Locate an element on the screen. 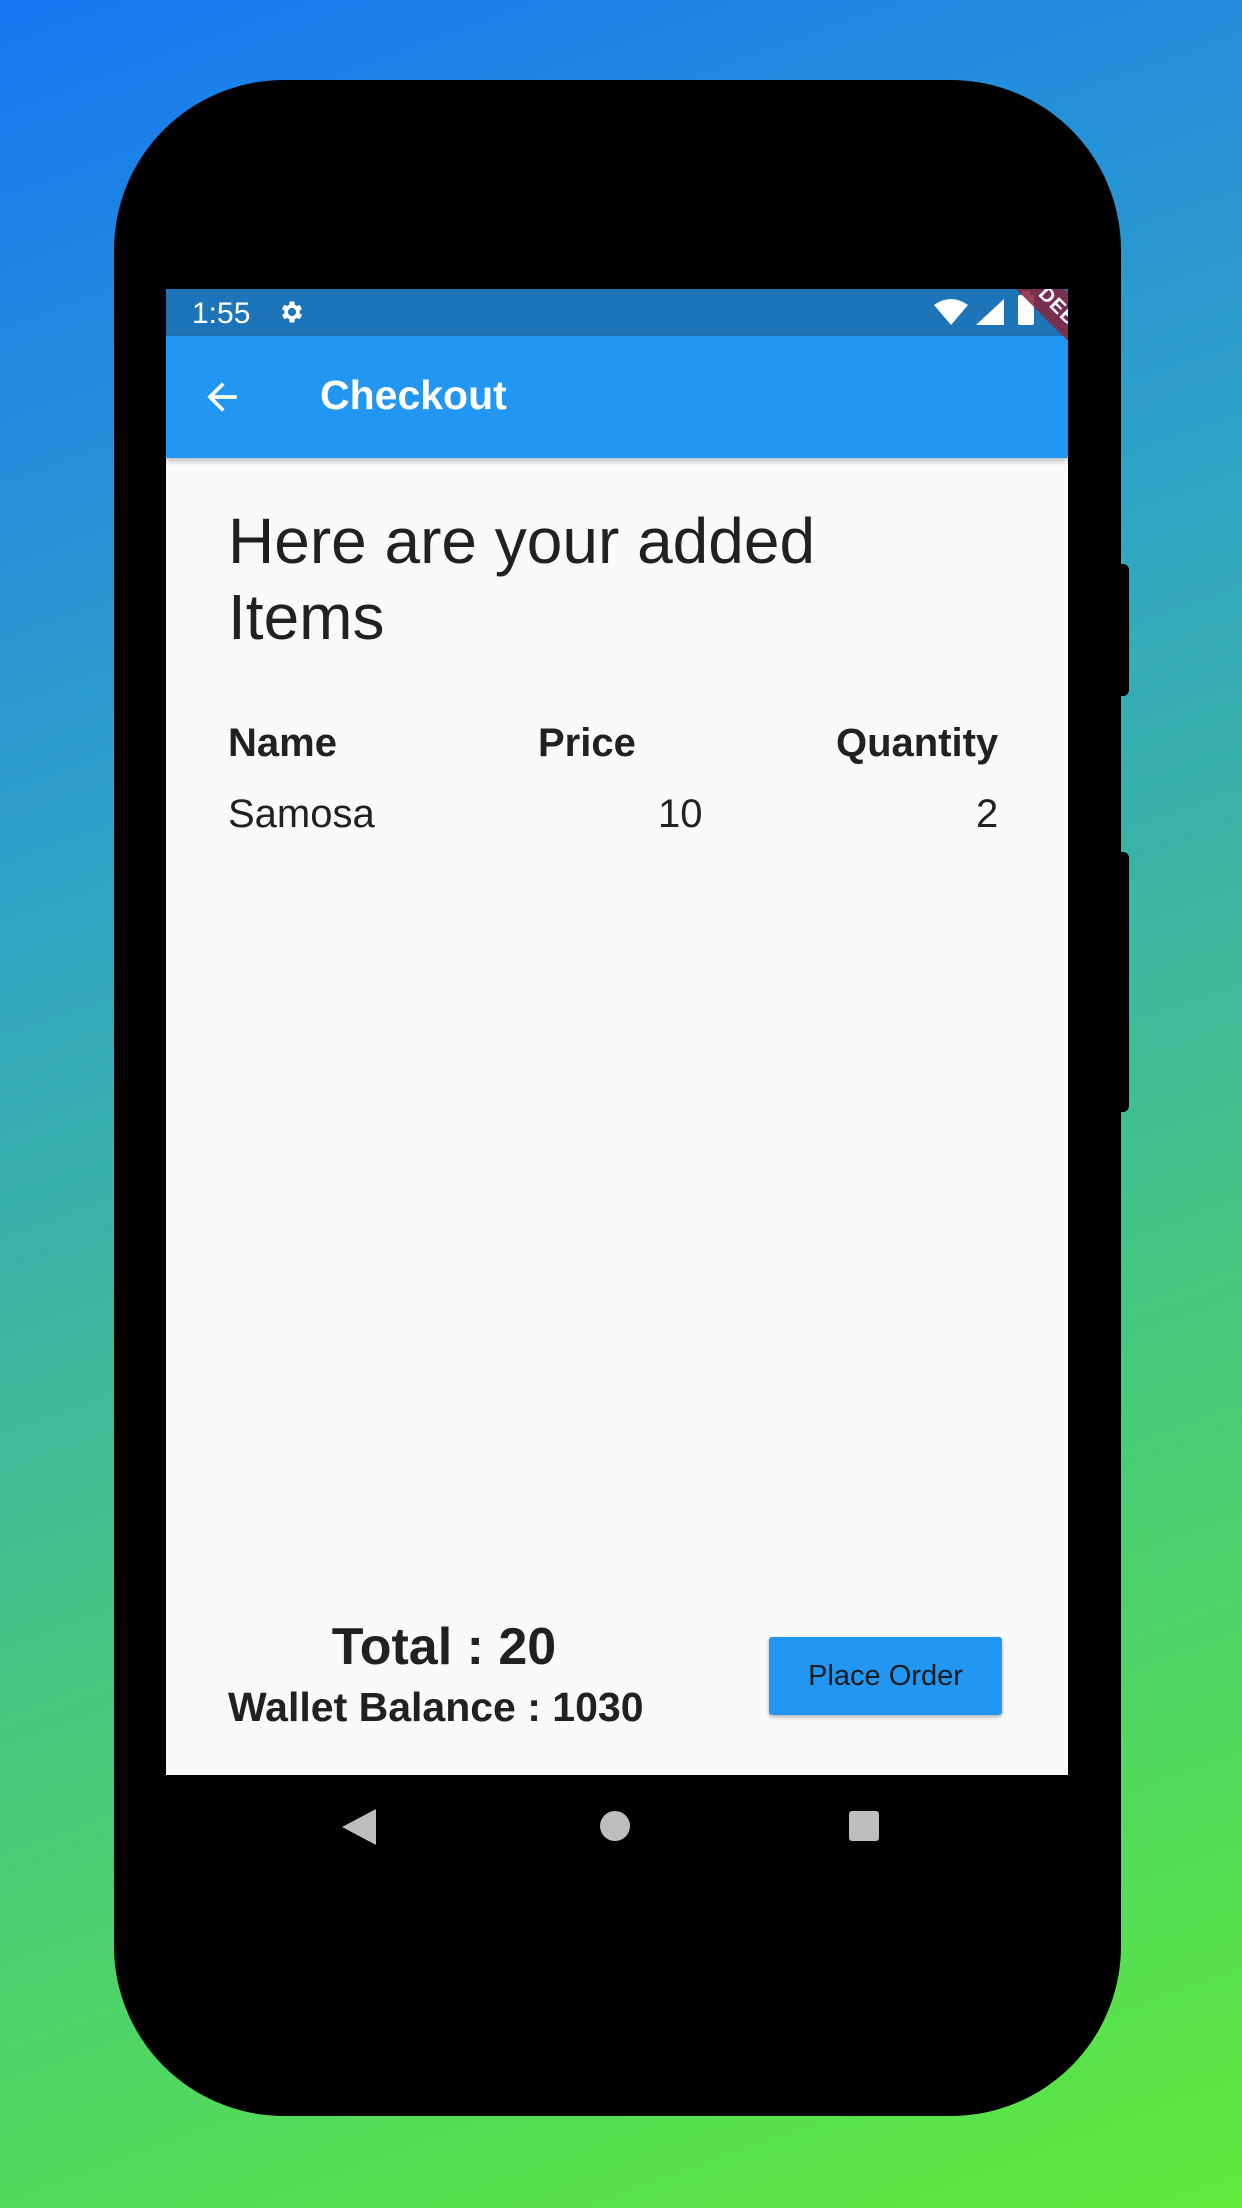  settings-icon is located at coordinates (292, 312).